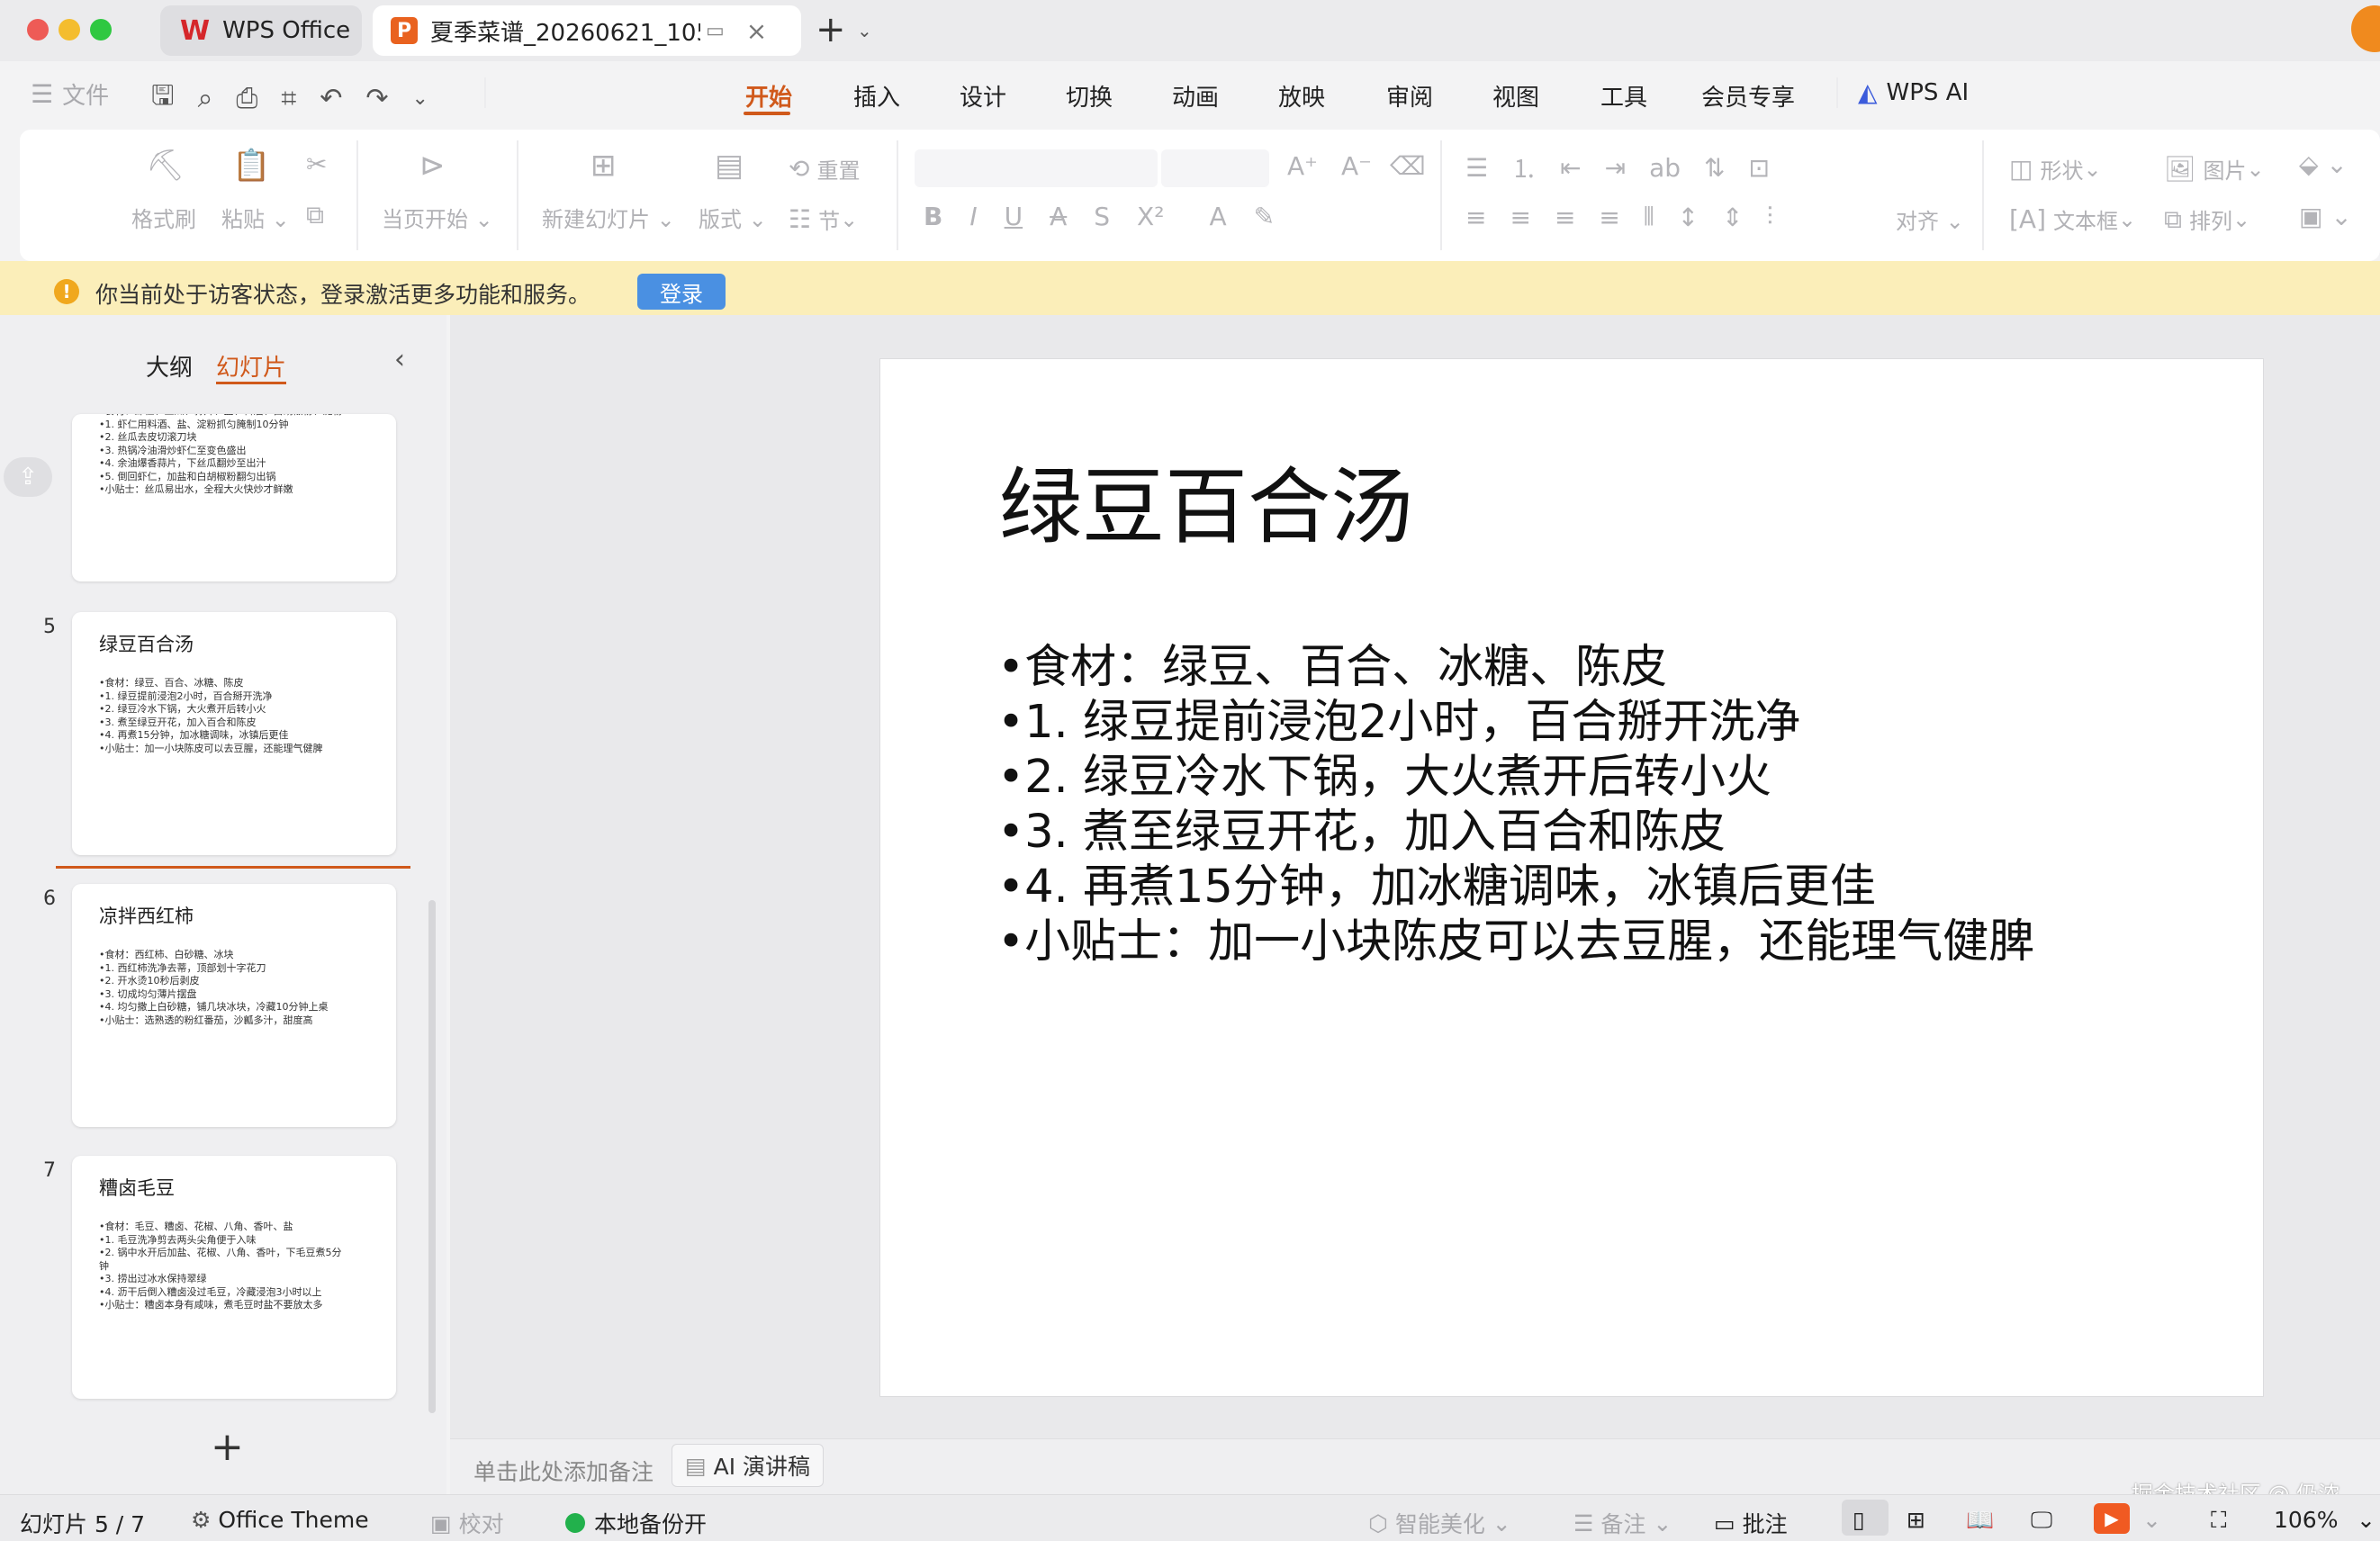 The image size is (2380, 1541). Describe the element at coordinates (247, 98) in the screenshot. I see `print-icon: ⎙` at that location.